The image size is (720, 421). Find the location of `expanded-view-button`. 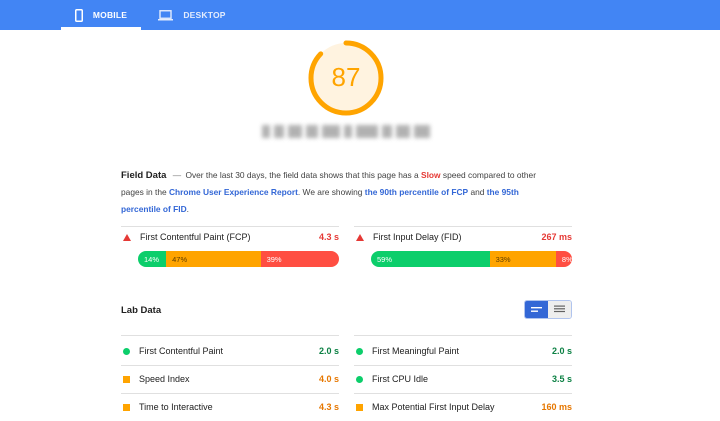

expanded-view-button is located at coordinates (559, 309).